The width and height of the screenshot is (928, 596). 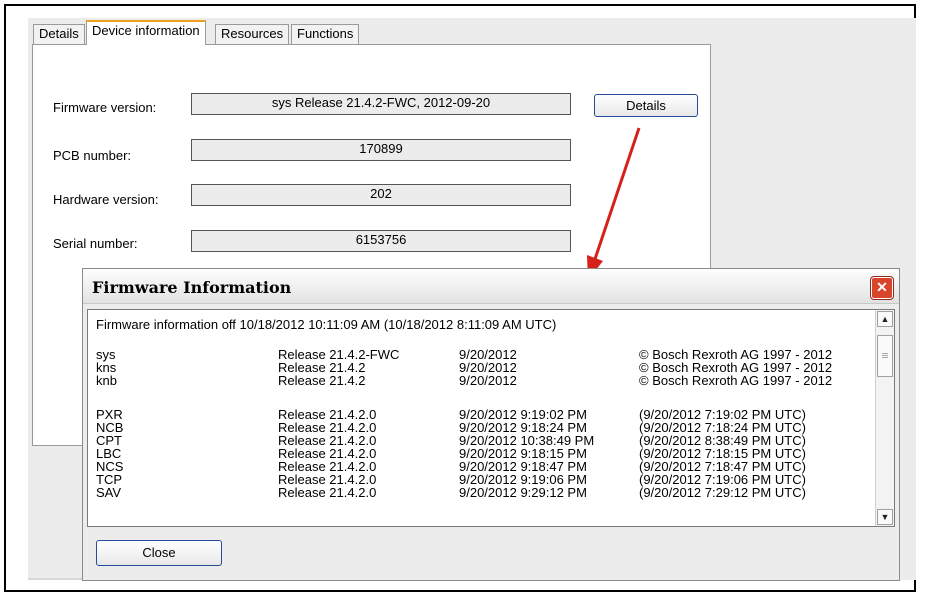 What do you see at coordinates (106, 380) in the screenshot?
I see `module-name: knb` at bounding box center [106, 380].